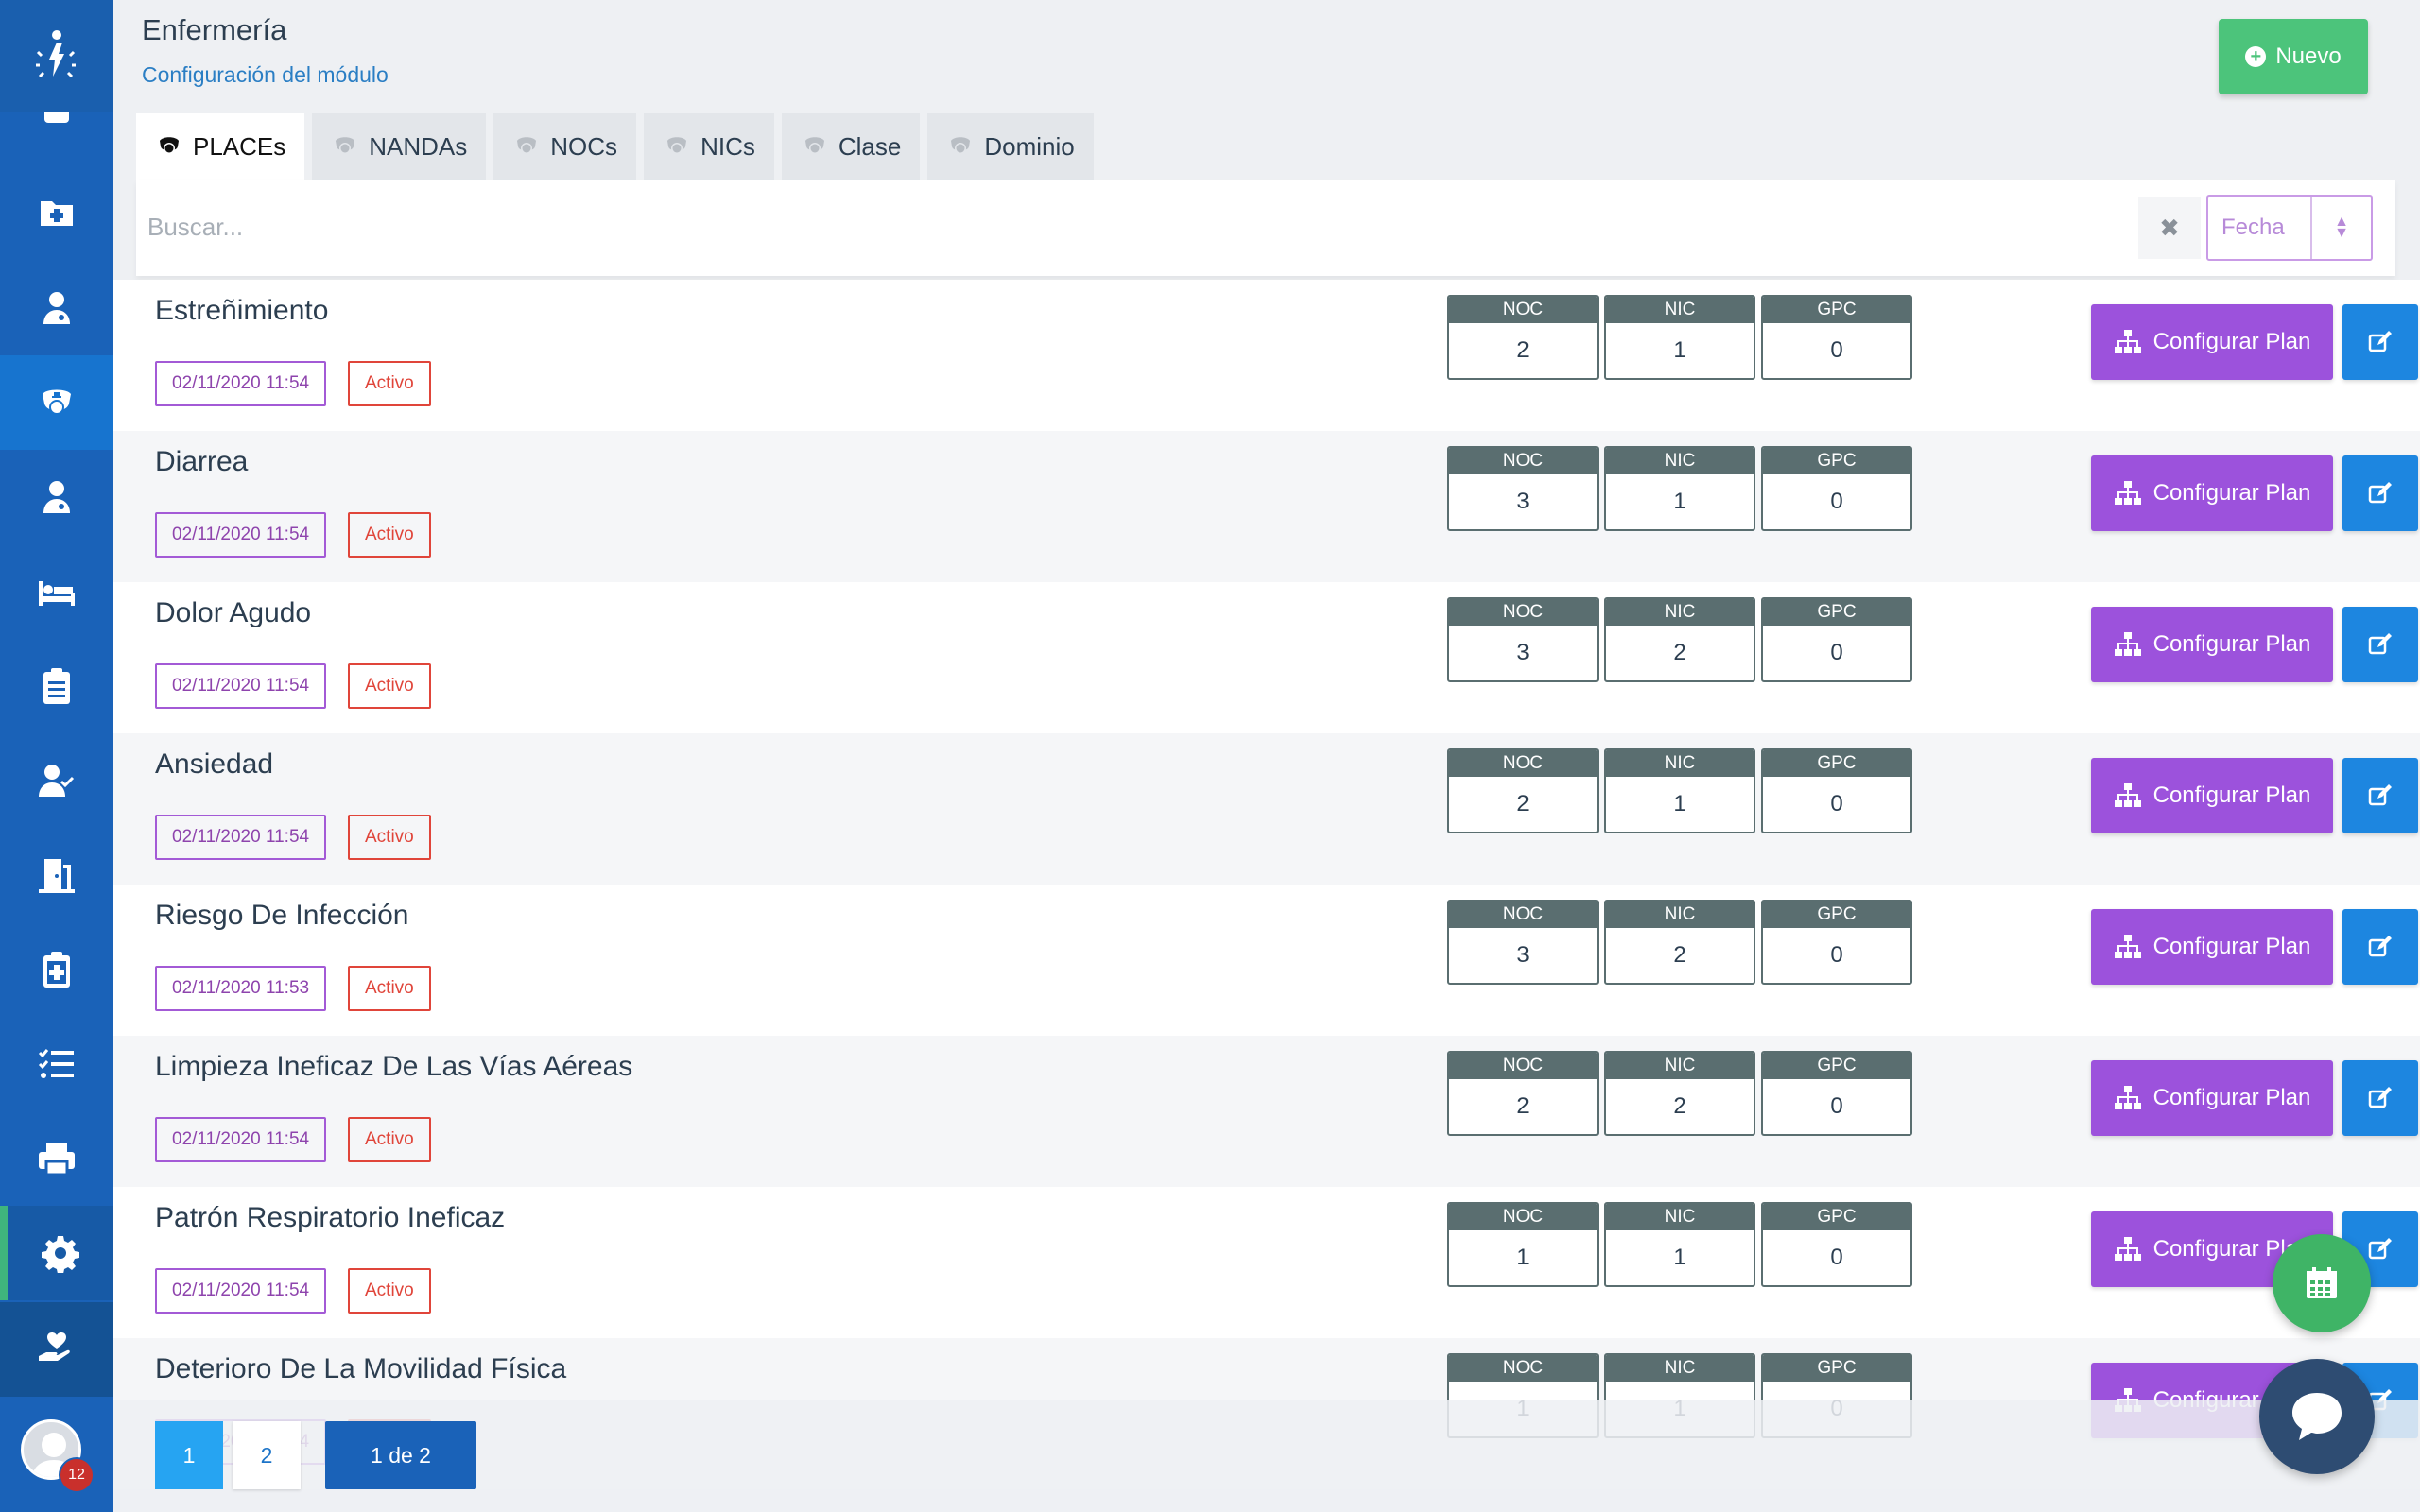  I want to click on tab-places: PLACEs, so click(220, 146).